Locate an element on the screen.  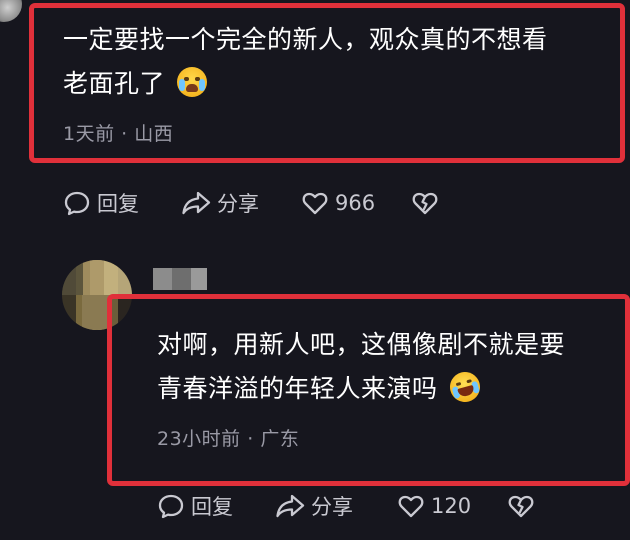
comment-meta: 1天前 · 山西 is located at coordinates (118, 132).